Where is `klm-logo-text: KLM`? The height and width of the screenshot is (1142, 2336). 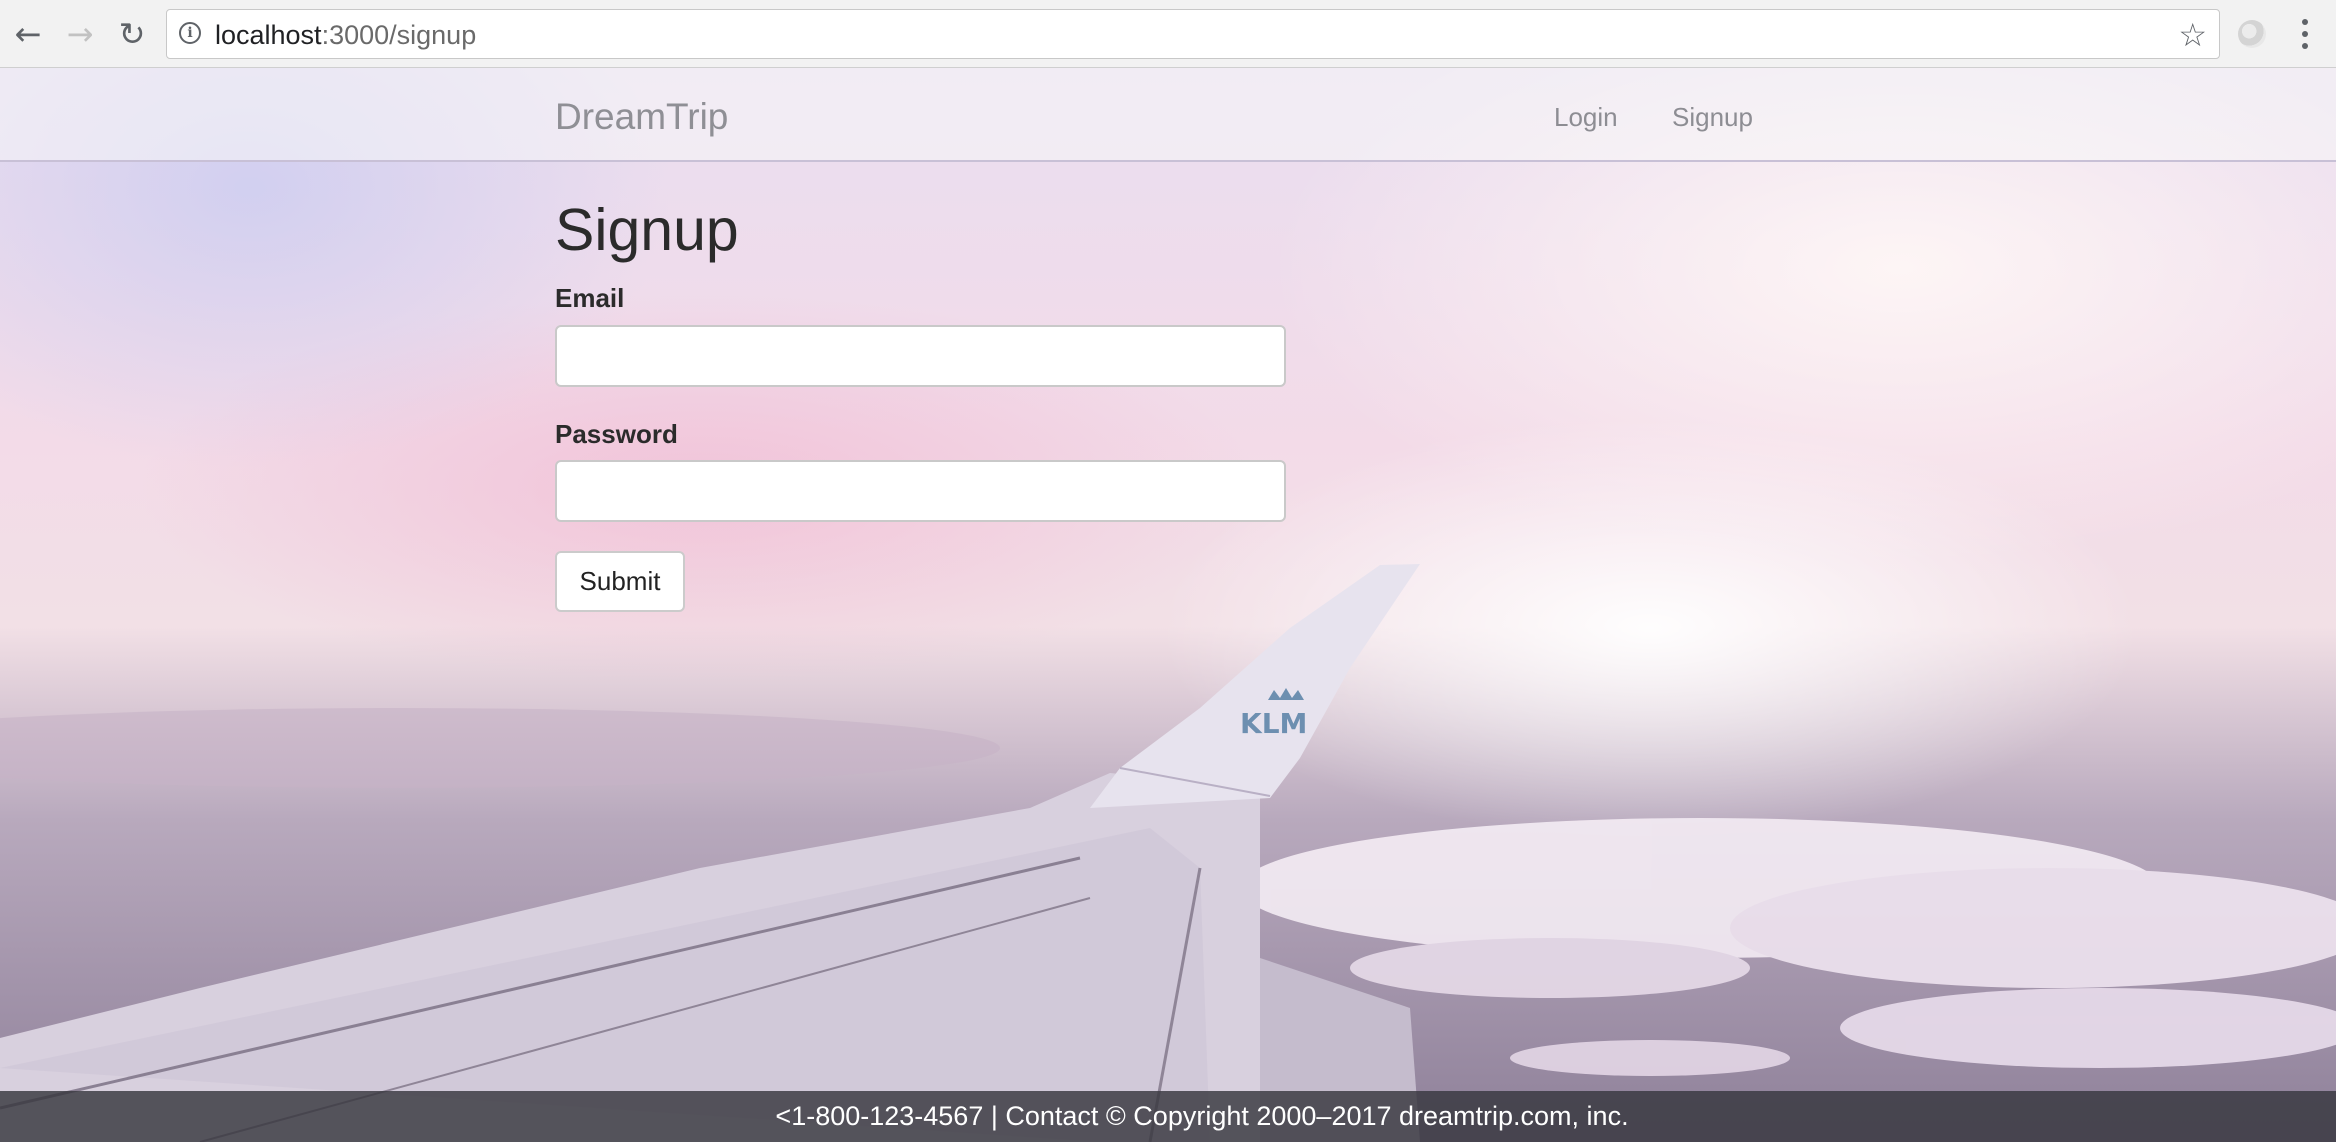 klm-logo-text: KLM is located at coordinates (1273, 723).